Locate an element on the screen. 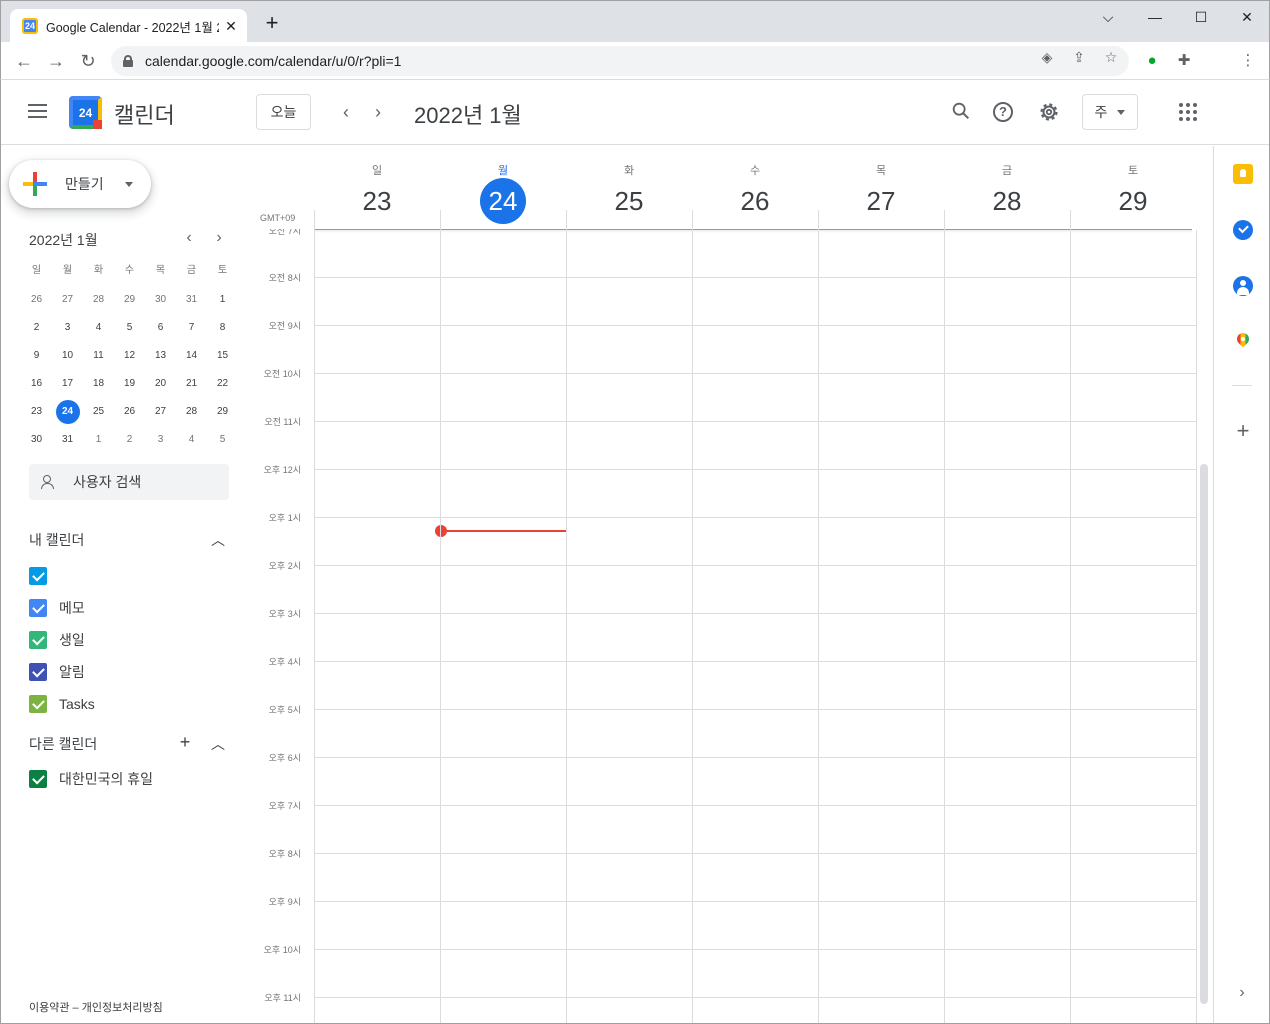 The height and width of the screenshot is (1024, 1270). forward-arrow-icon: → is located at coordinates (56, 61).